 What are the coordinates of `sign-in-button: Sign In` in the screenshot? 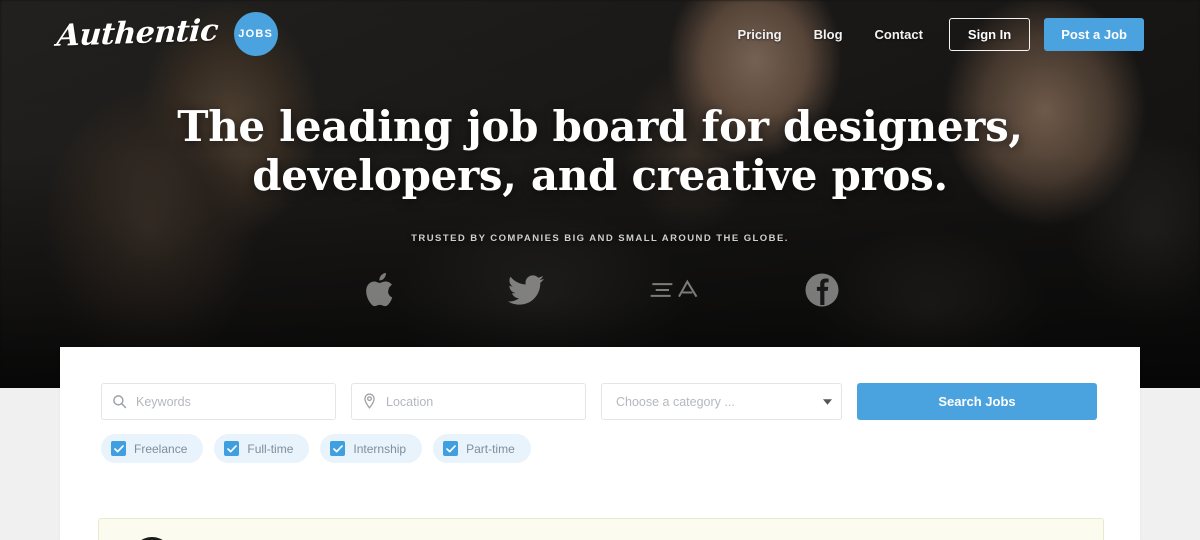 It's located at (989, 34).